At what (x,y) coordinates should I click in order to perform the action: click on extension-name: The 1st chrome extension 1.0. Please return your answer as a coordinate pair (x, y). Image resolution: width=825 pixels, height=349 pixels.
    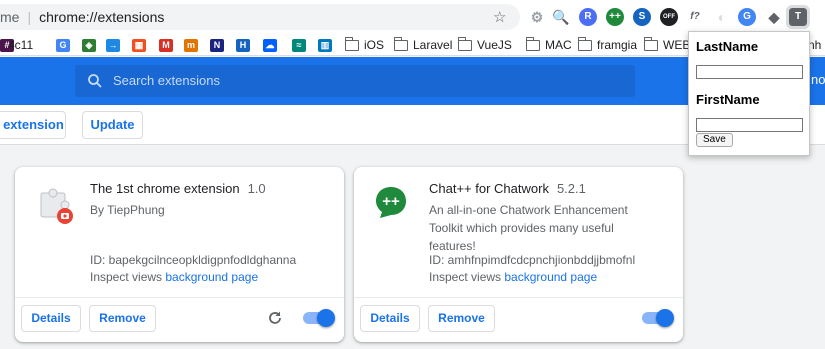
    Looking at the image, I should click on (178, 188).